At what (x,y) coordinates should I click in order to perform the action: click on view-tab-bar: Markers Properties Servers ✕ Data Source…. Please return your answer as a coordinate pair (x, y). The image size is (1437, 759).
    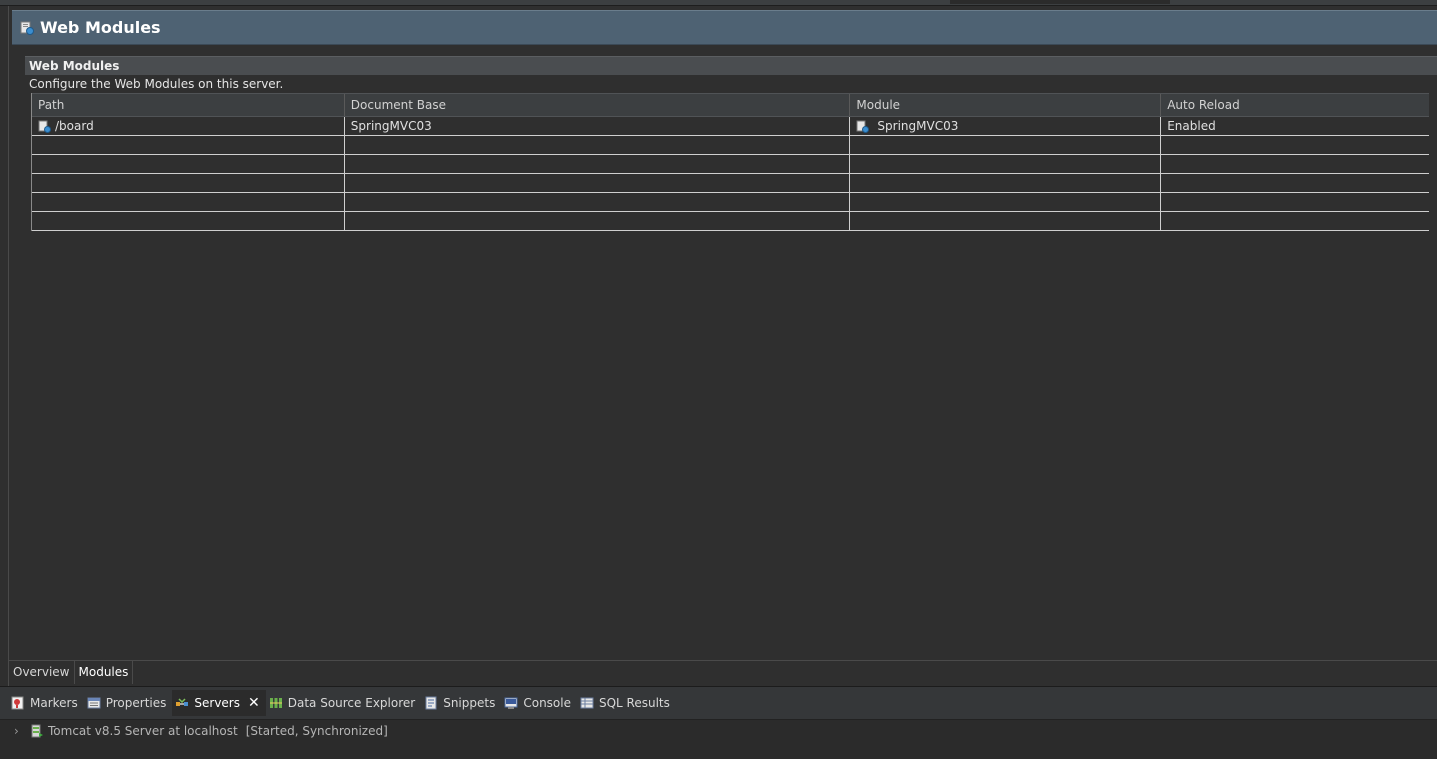
    Looking at the image, I should click on (718, 703).